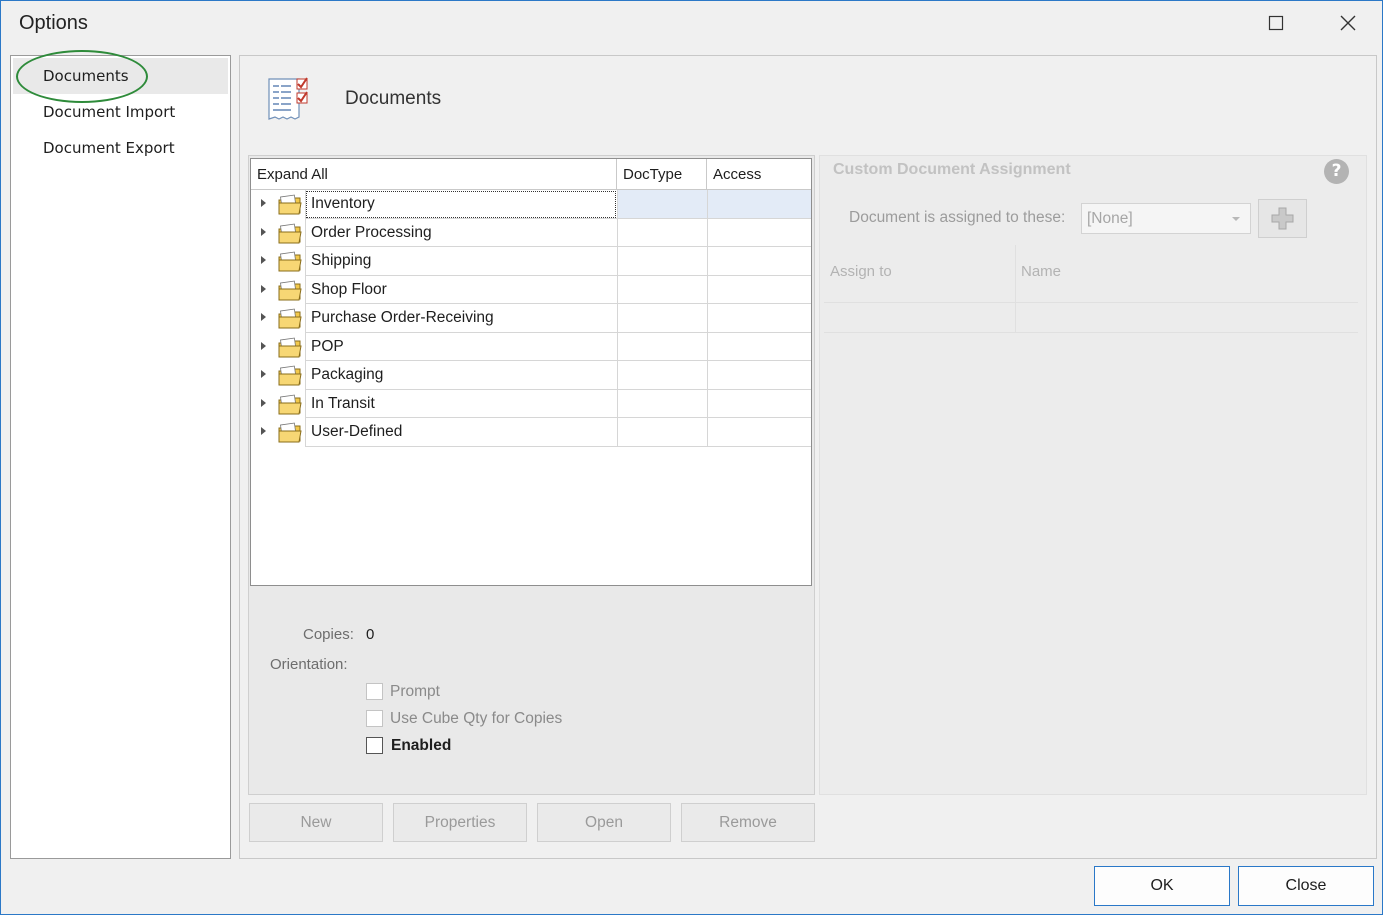  I want to click on enabled-label: Enabled, so click(421, 745).